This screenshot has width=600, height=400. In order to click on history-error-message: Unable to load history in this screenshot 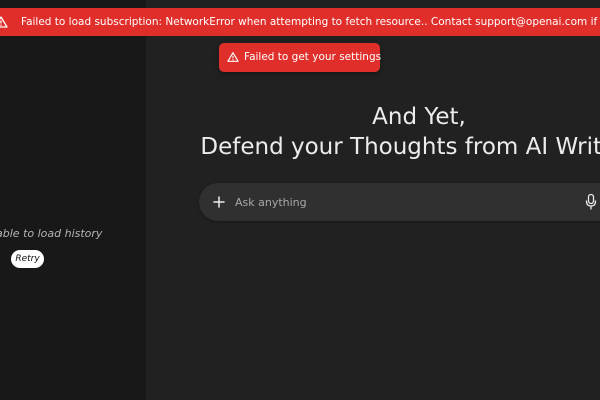, I will do `click(51, 233)`.